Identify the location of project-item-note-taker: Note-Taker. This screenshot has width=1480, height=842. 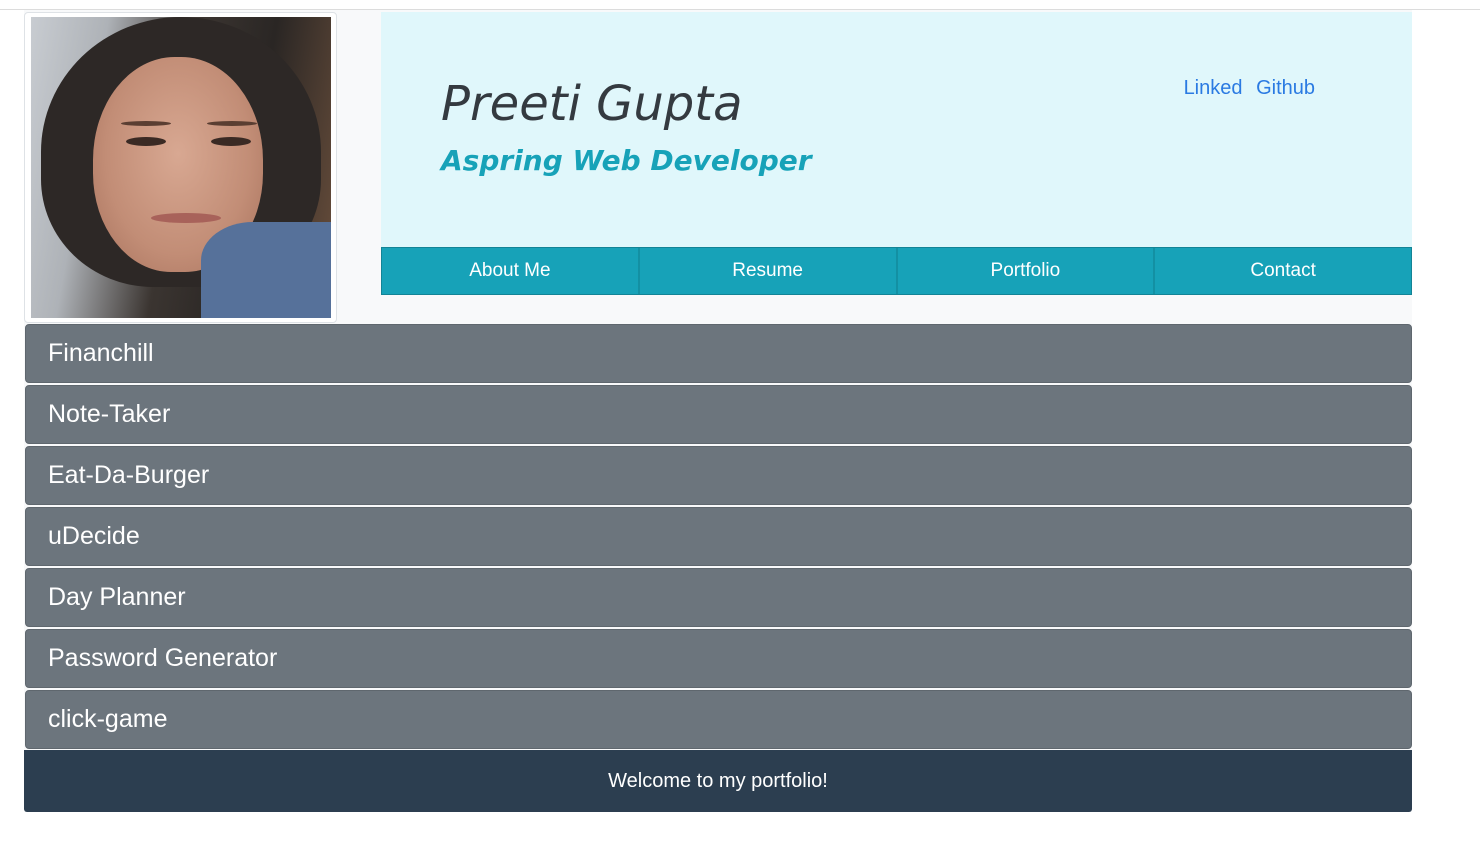
(718, 414).